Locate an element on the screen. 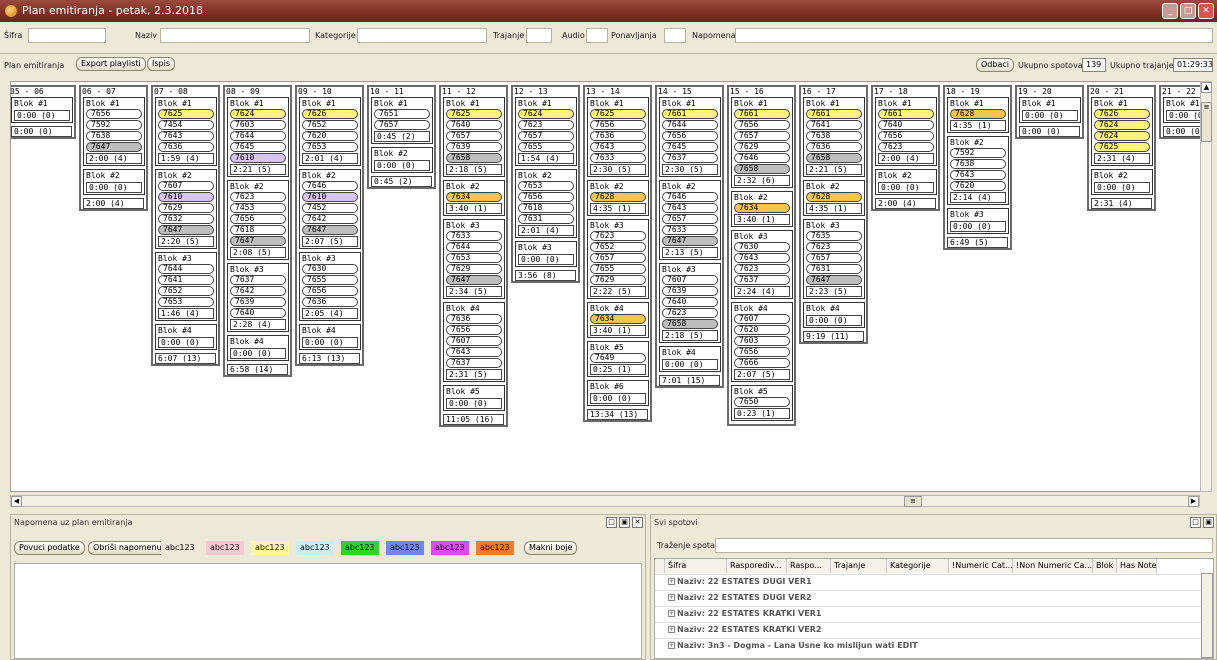 The image size is (1217, 660). block: Blok #1 7626 7652 7620 7653 2:01 (4) is located at coordinates (330, 131).